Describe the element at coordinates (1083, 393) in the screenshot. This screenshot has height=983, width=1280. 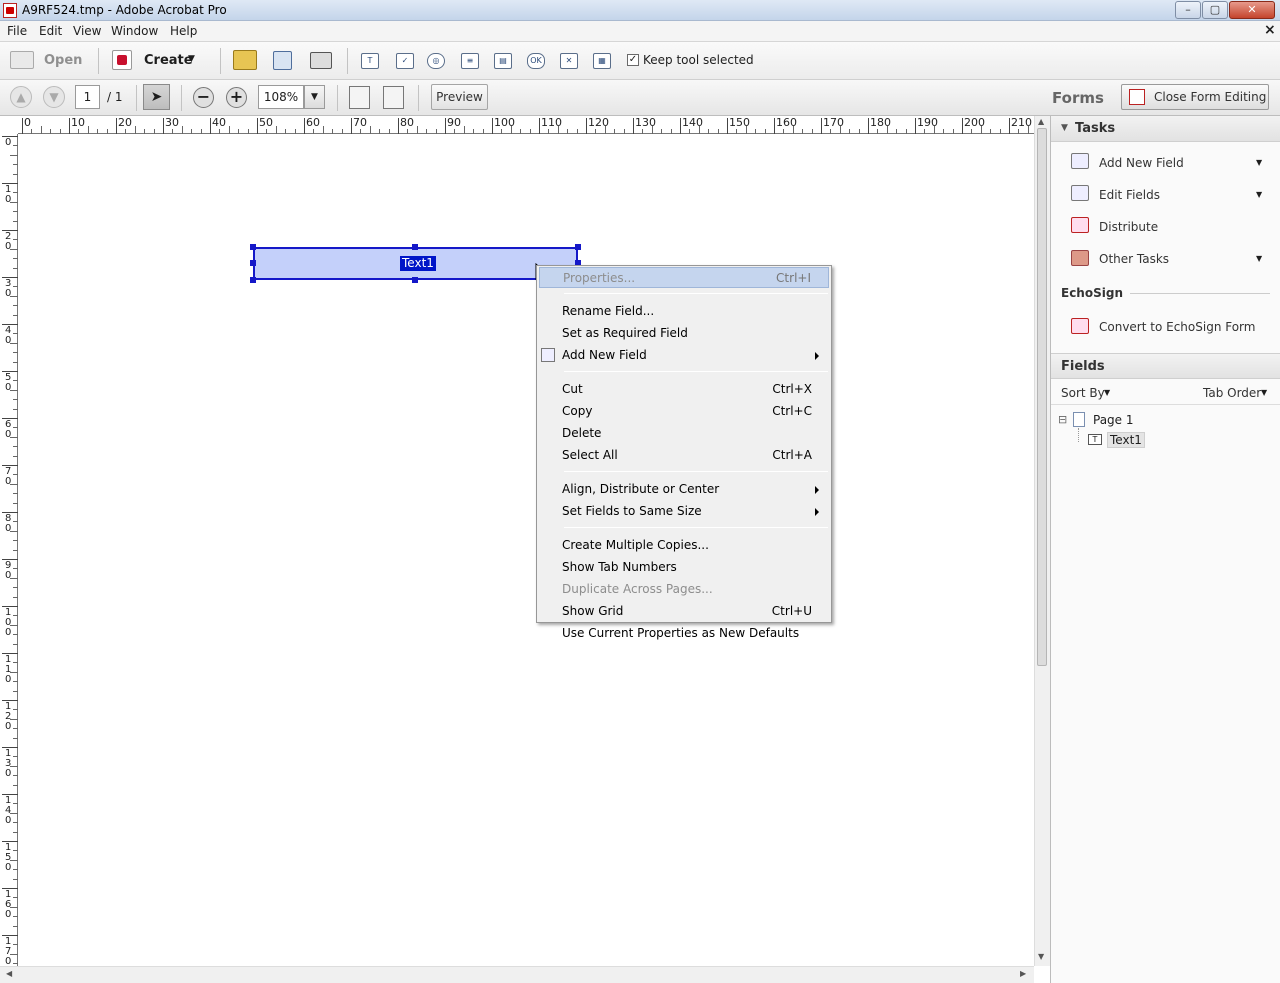
I see `sort-by-button: Sort By` at that location.